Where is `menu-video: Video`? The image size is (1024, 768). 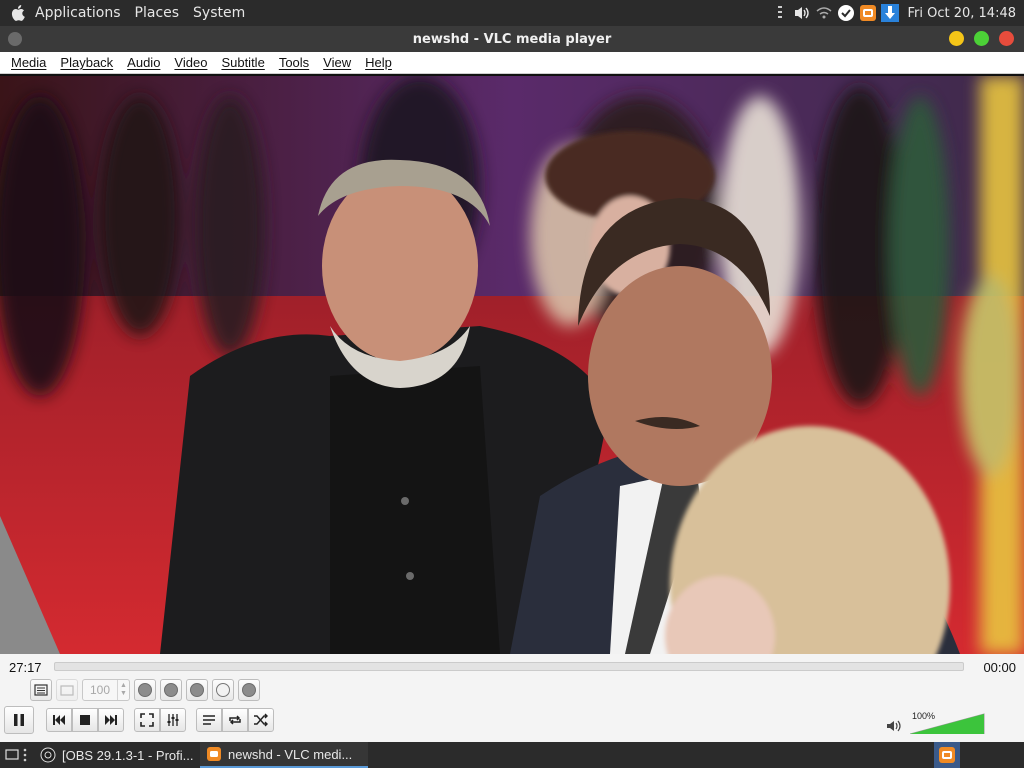 menu-video: Video is located at coordinates (190, 62).